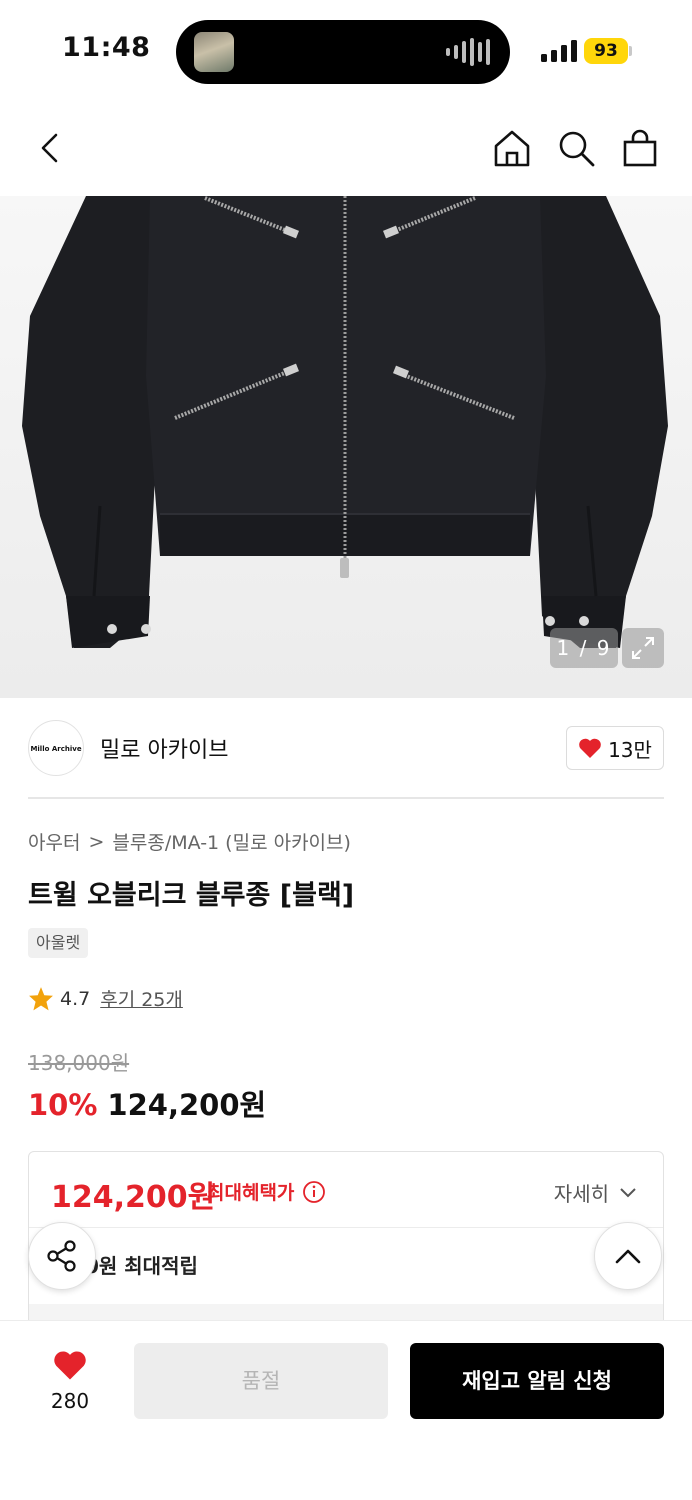  I want to click on search-button, so click(576, 148).